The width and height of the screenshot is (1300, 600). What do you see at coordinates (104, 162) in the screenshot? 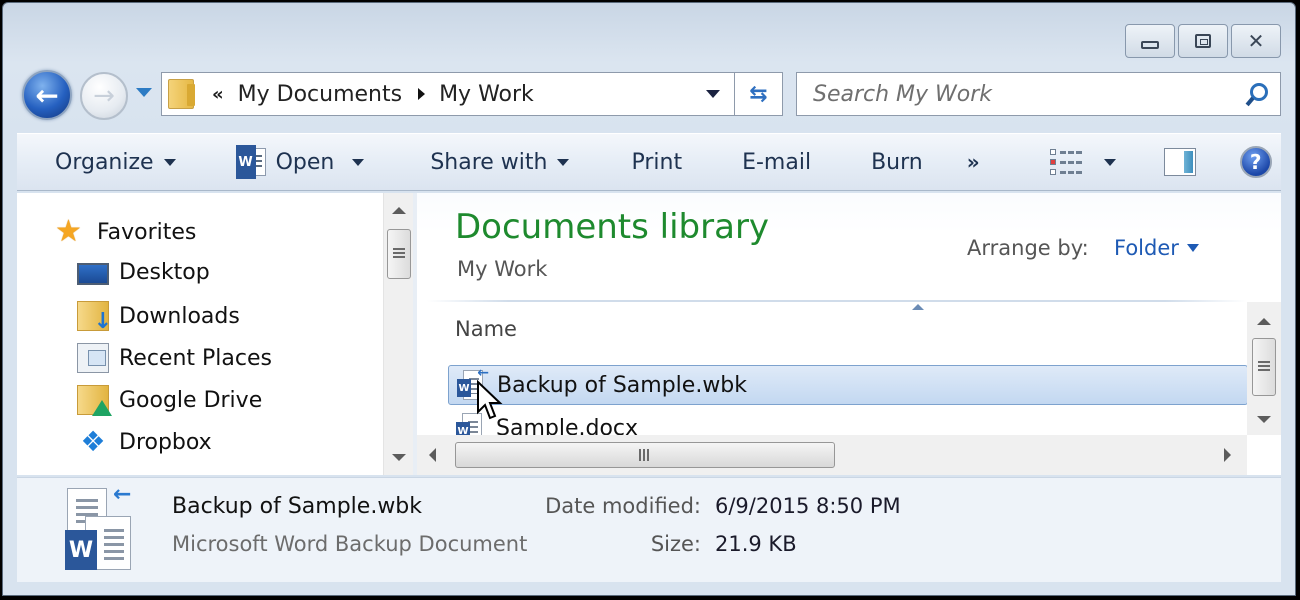
I see `organize-label: Organize` at bounding box center [104, 162].